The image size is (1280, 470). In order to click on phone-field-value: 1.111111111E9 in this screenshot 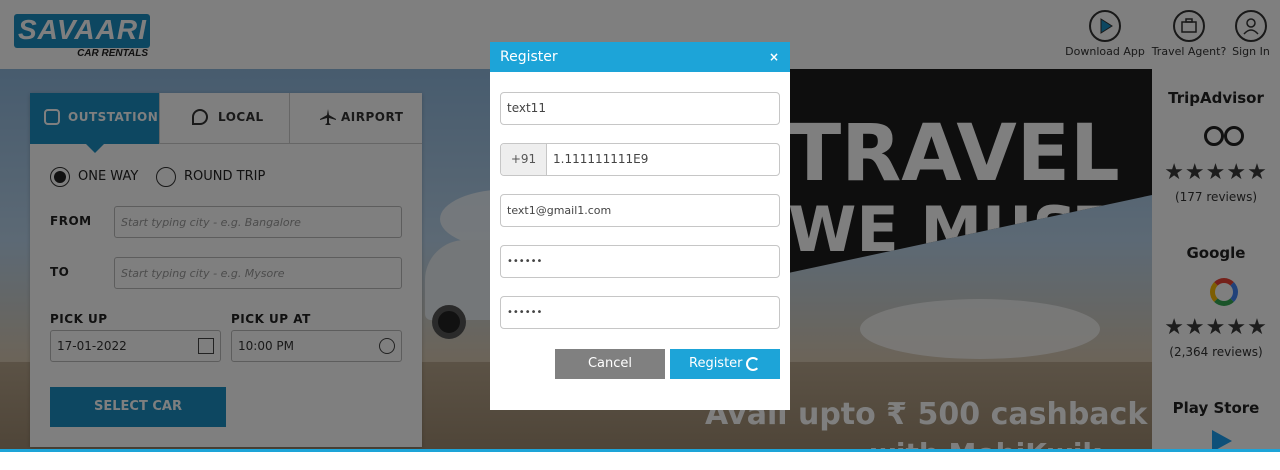, I will do `click(601, 159)`.